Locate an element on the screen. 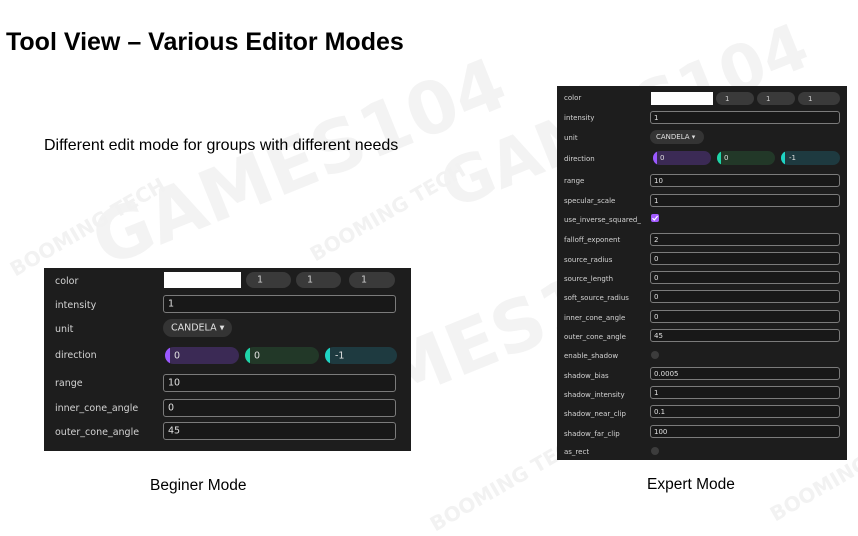  source-radius-label: source_radius is located at coordinates (588, 260).